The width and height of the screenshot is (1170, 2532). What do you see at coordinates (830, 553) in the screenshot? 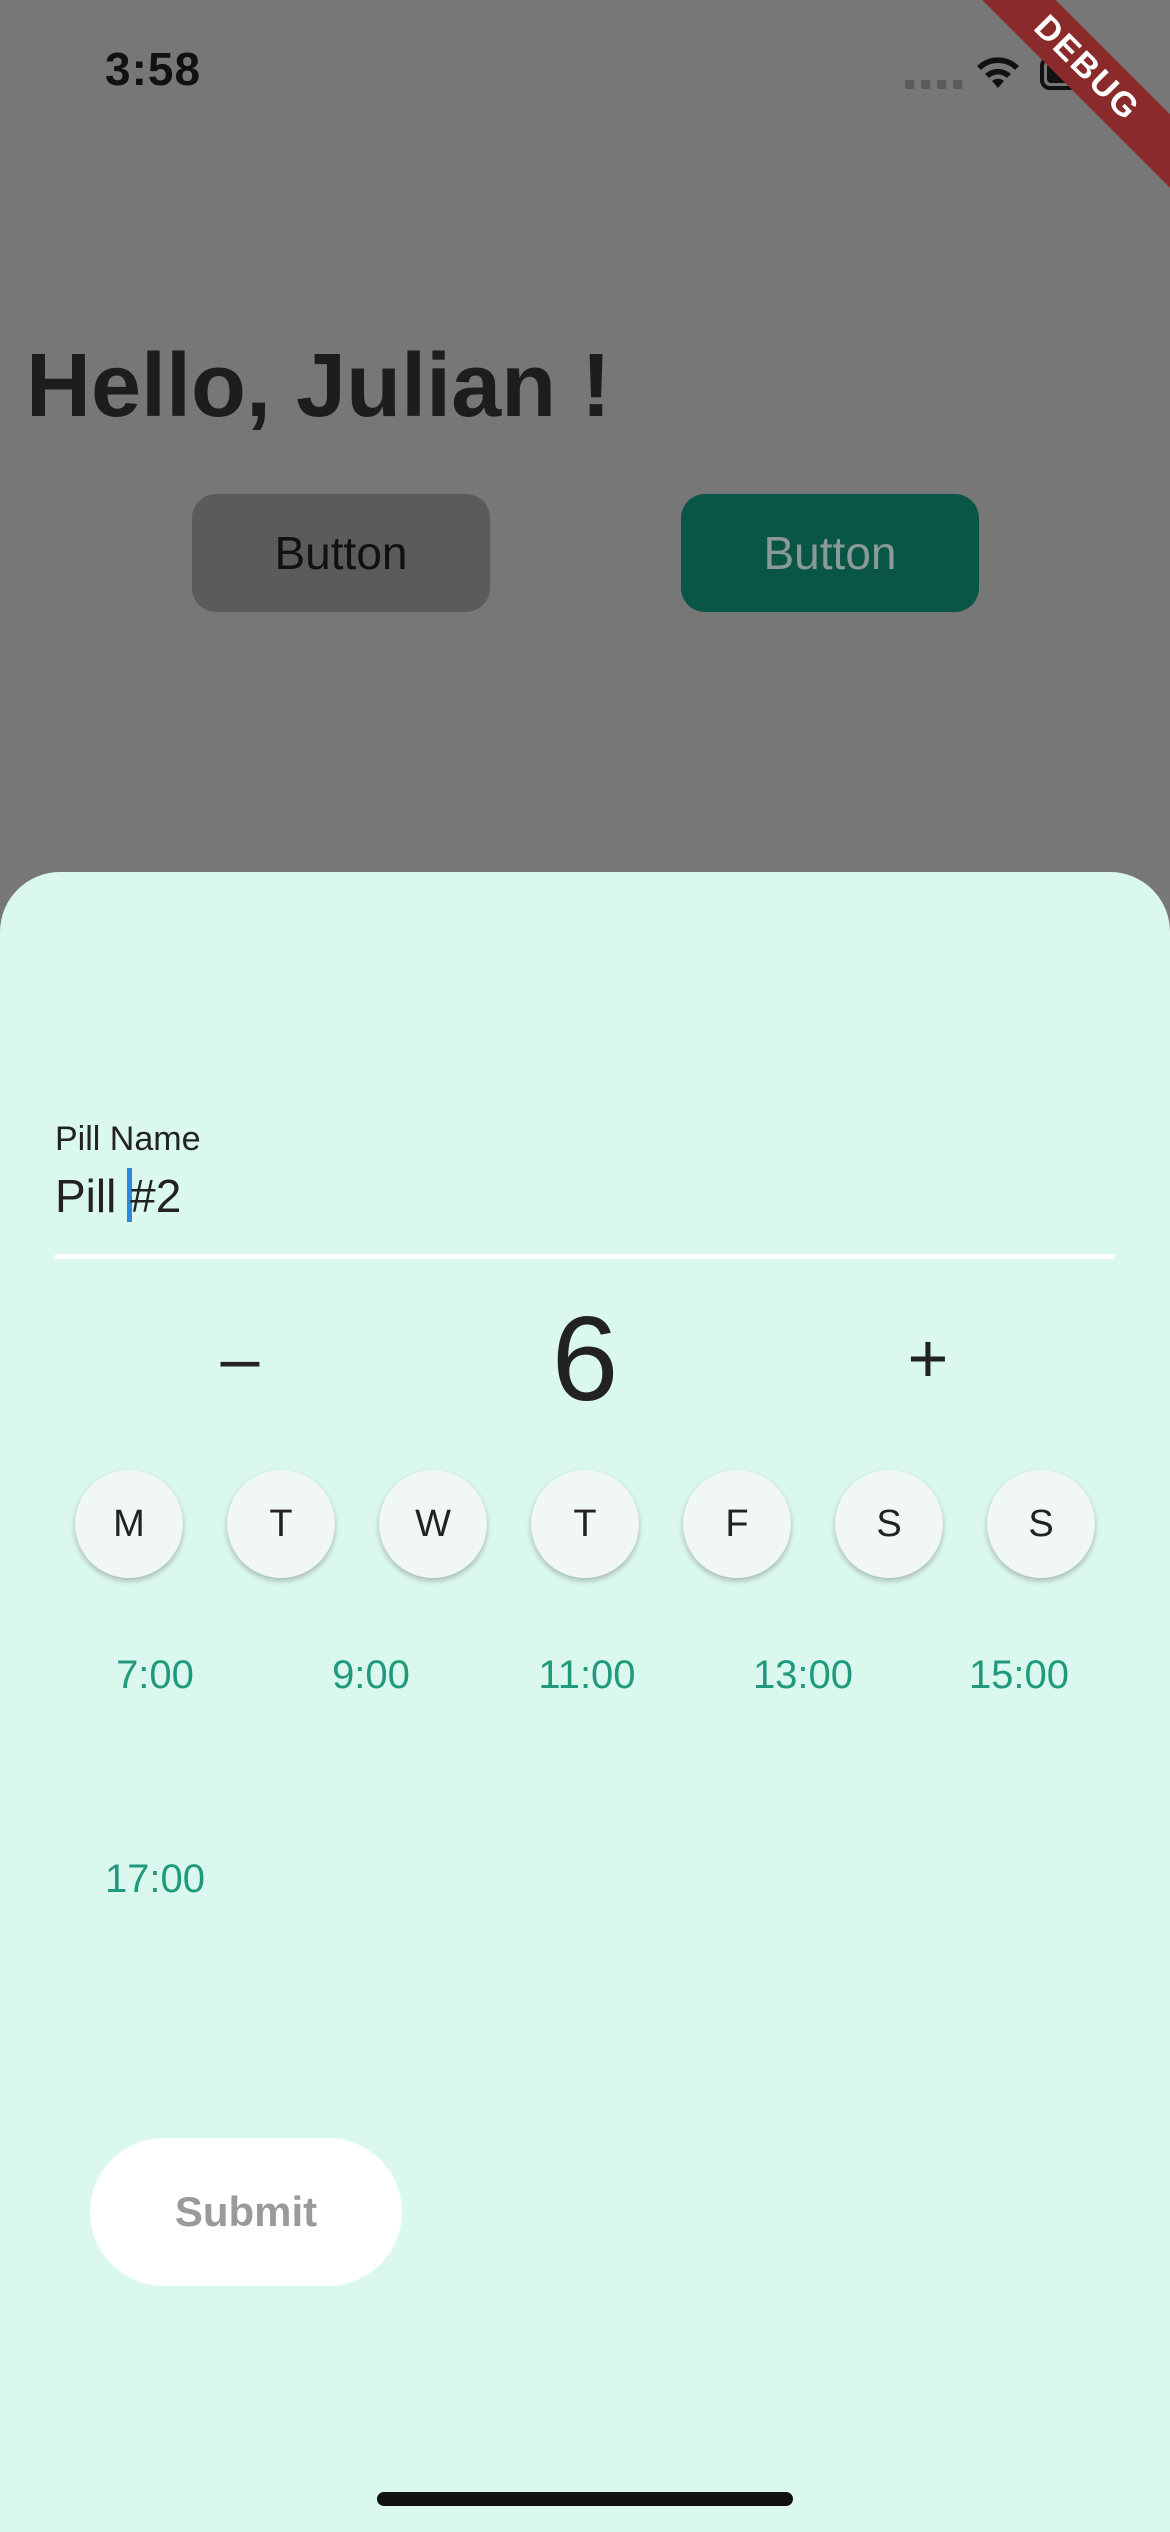
I see `primary-button: Button` at bounding box center [830, 553].